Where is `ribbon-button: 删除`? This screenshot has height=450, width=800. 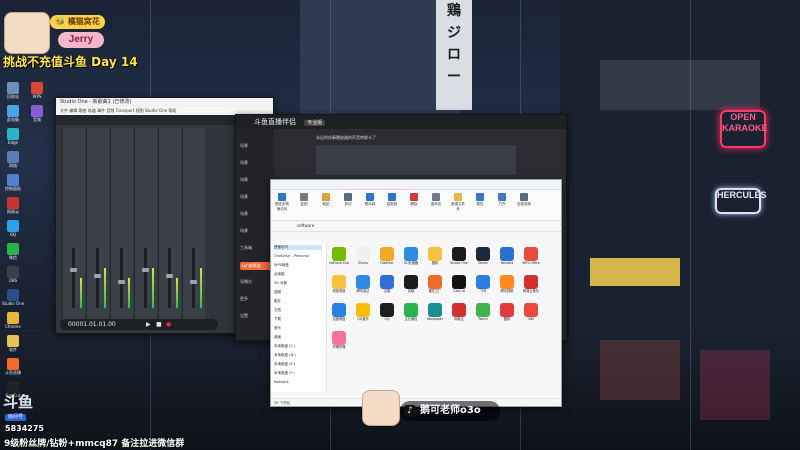 ribbon-button: 删除 is located at coordinates (414, 200).